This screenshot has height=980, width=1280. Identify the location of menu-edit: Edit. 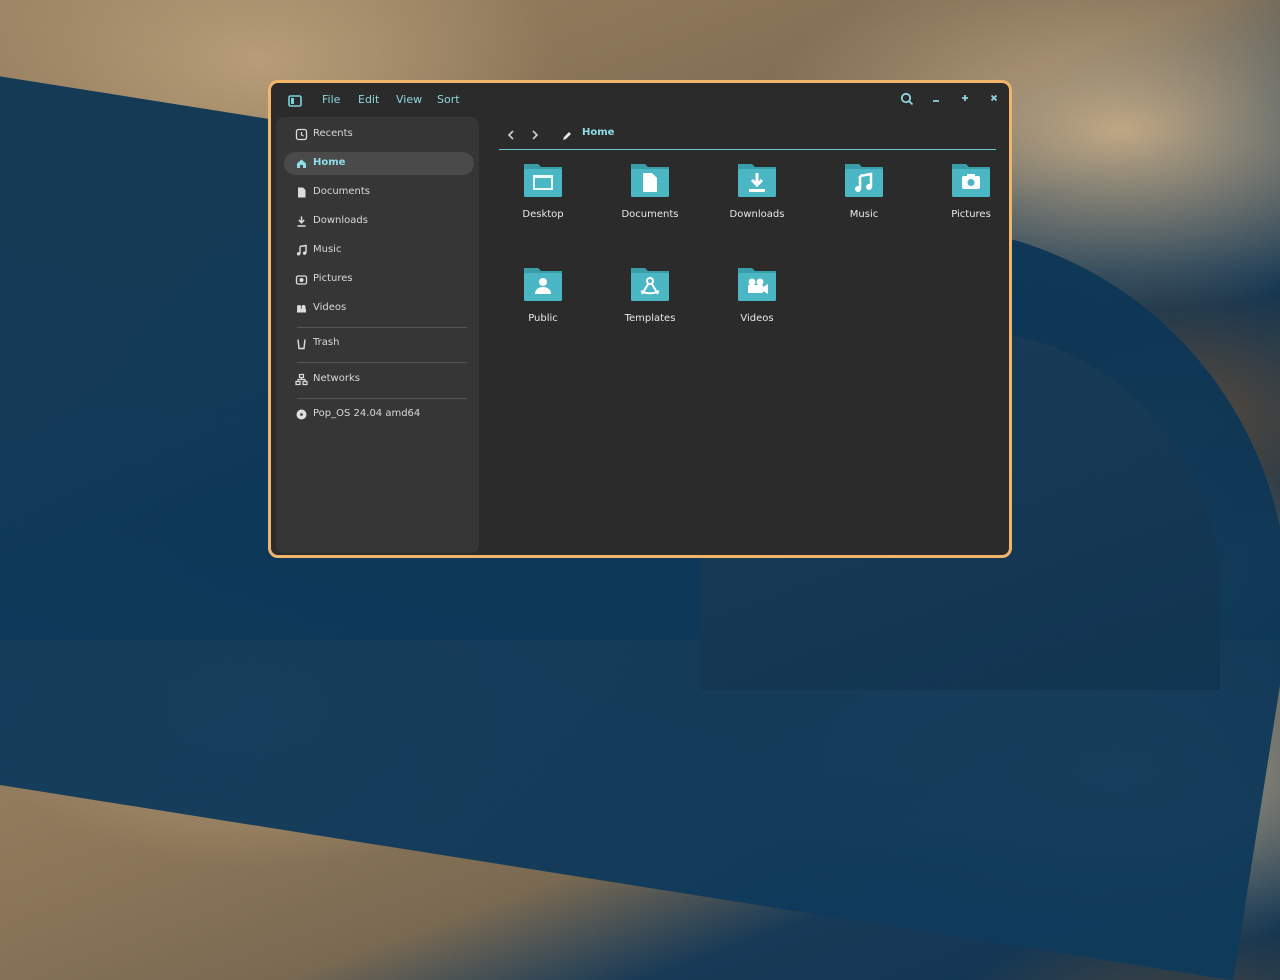
(368, 99).